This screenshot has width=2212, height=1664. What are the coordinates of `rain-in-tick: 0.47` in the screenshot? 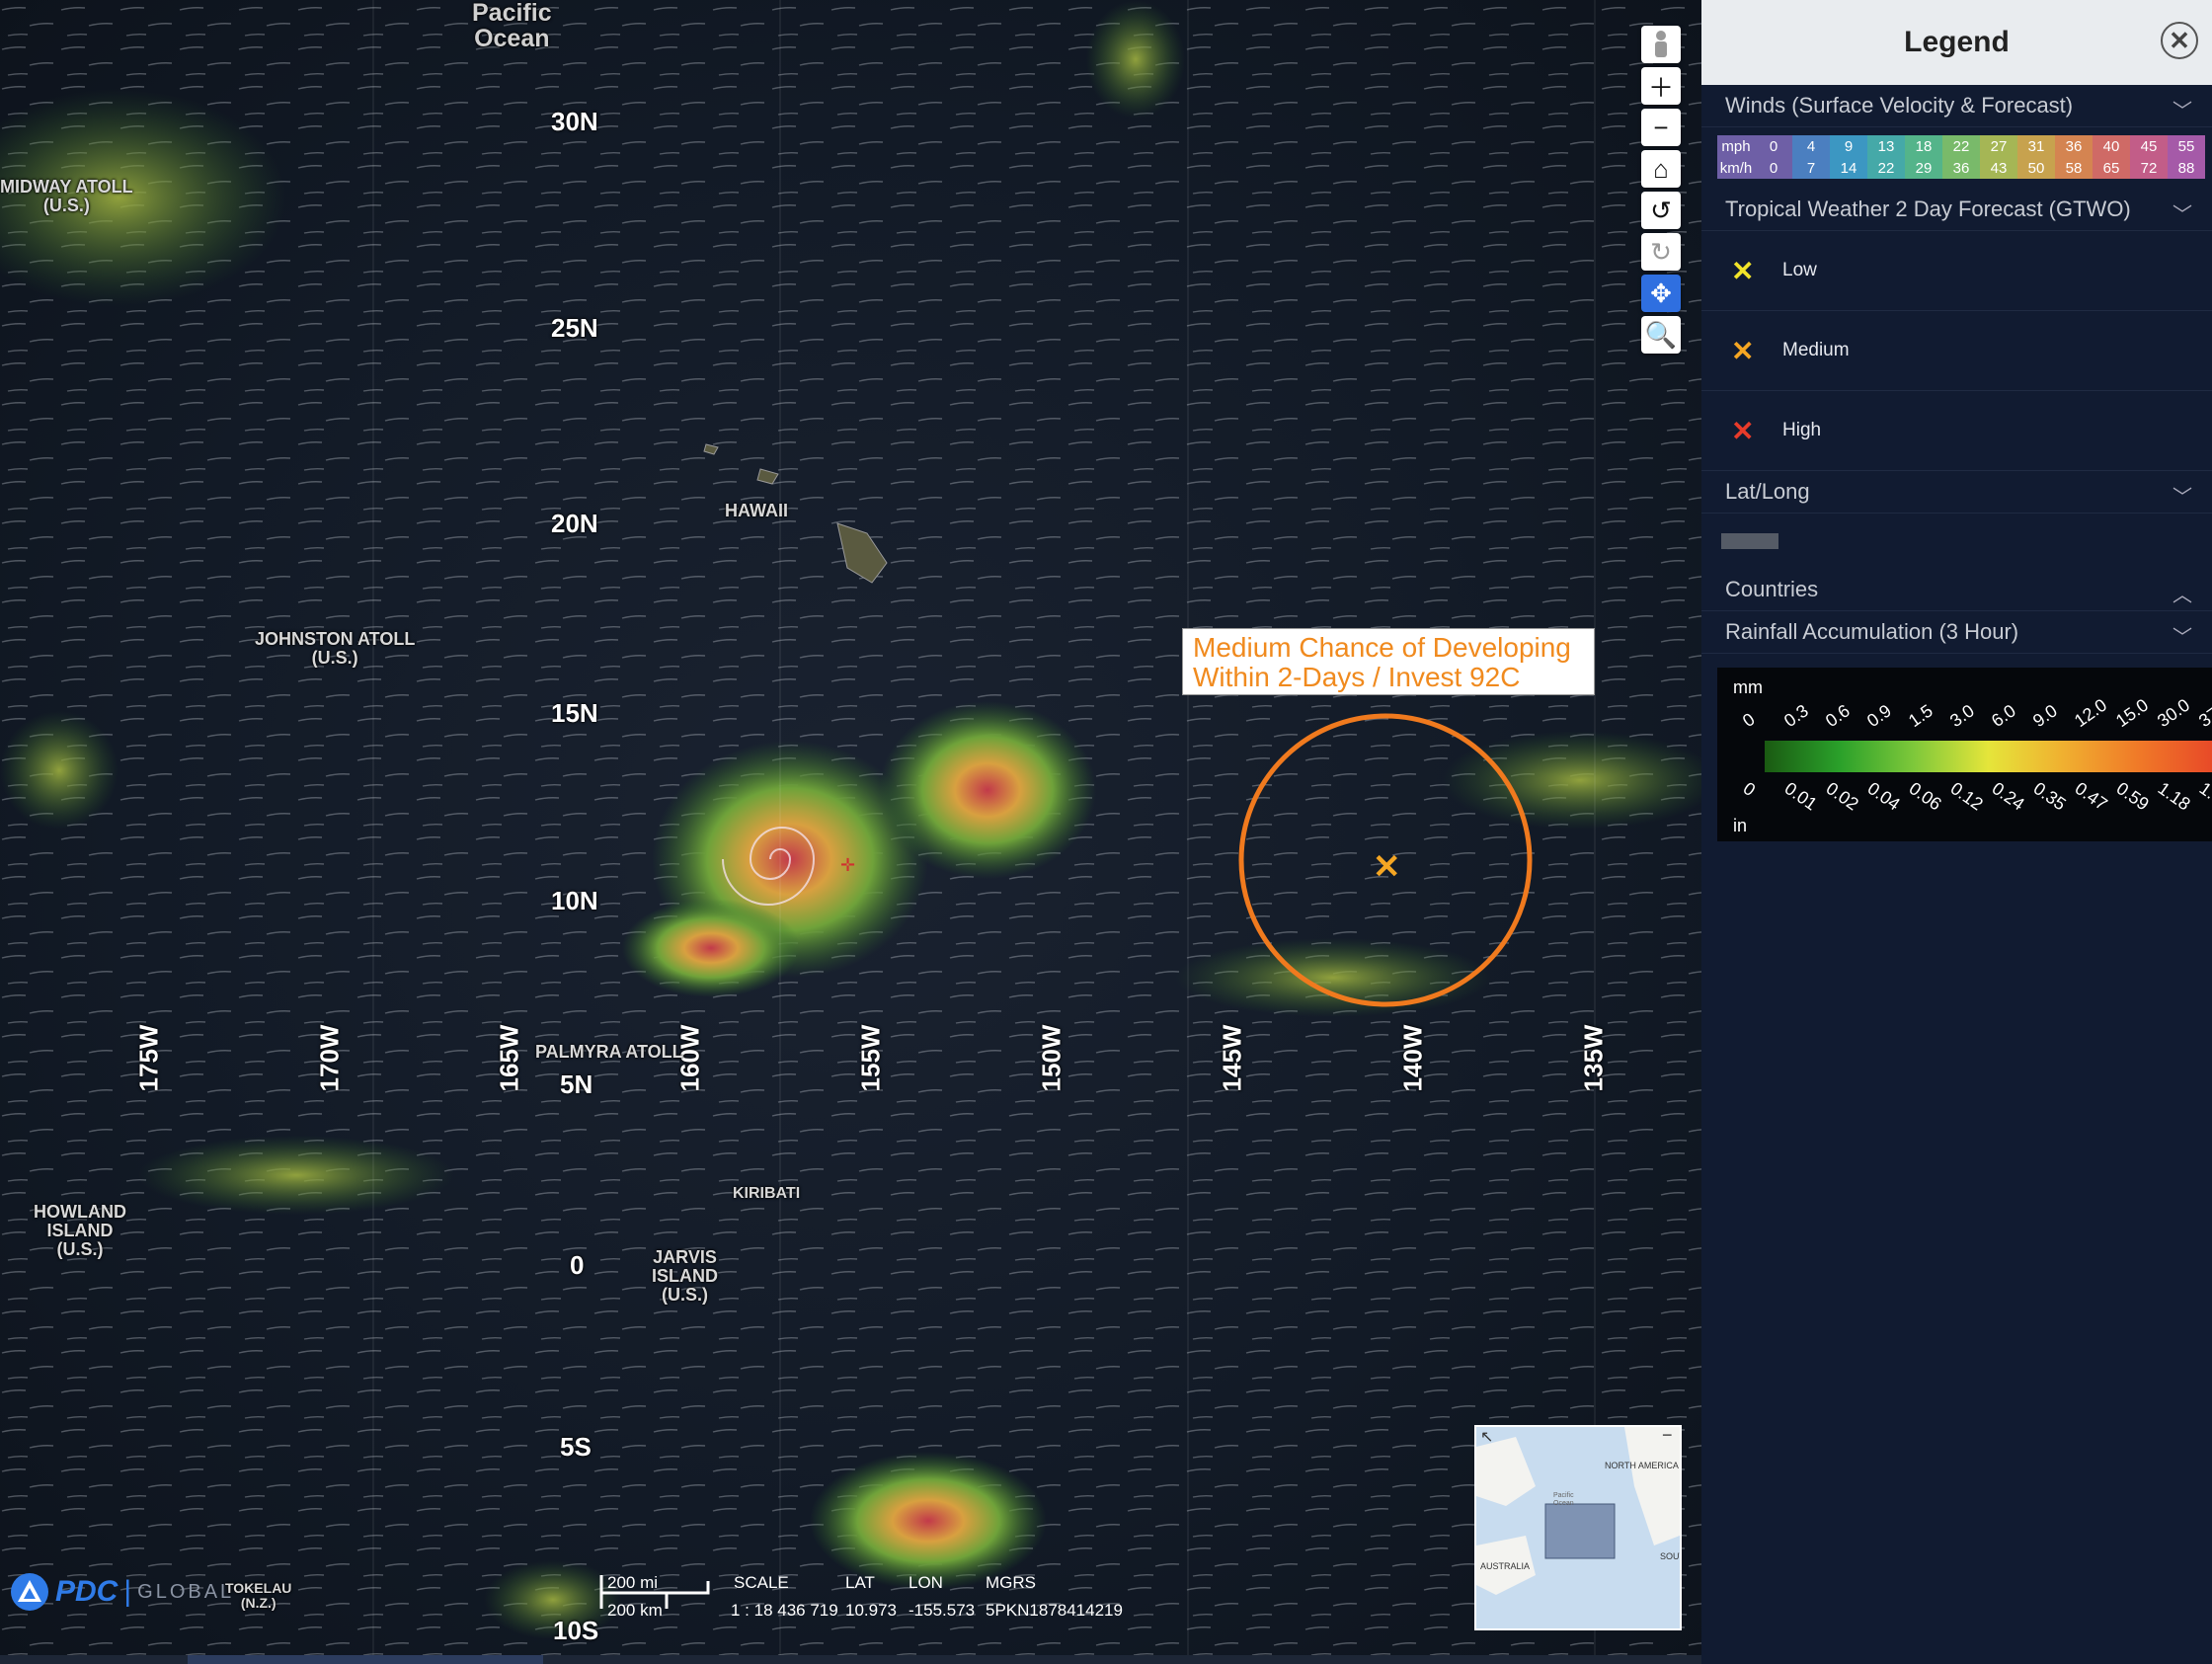 It's located at (2091, 796).